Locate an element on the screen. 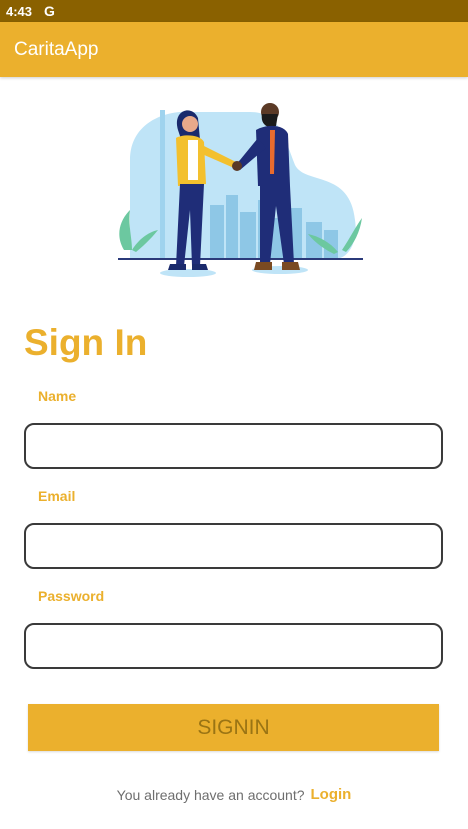 This screenshot has height=829, width=468. page-title: Sign In is located at coordinates (86, 342).